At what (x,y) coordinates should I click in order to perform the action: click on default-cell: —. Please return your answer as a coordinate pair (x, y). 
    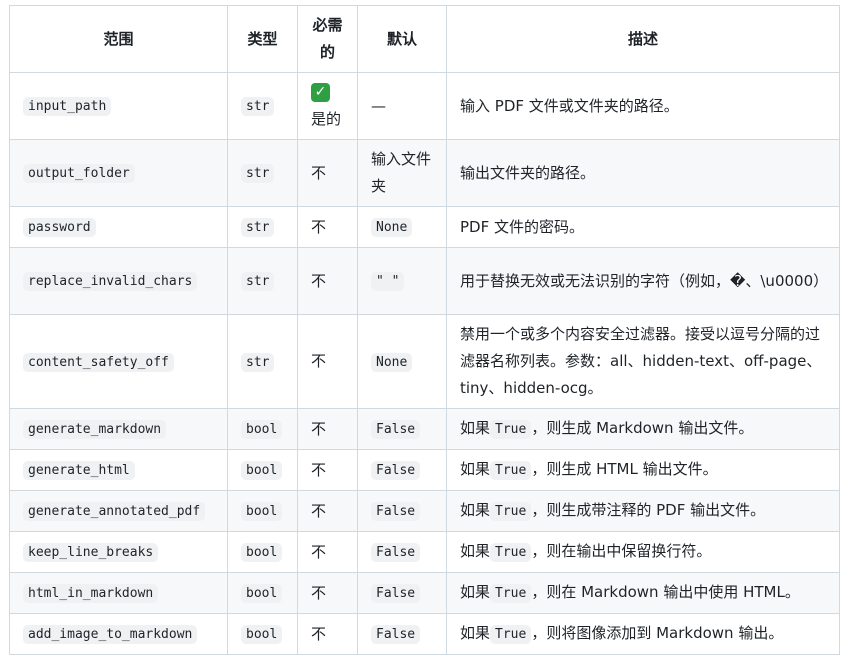
    Looking at the image, I should click on (402, 106).